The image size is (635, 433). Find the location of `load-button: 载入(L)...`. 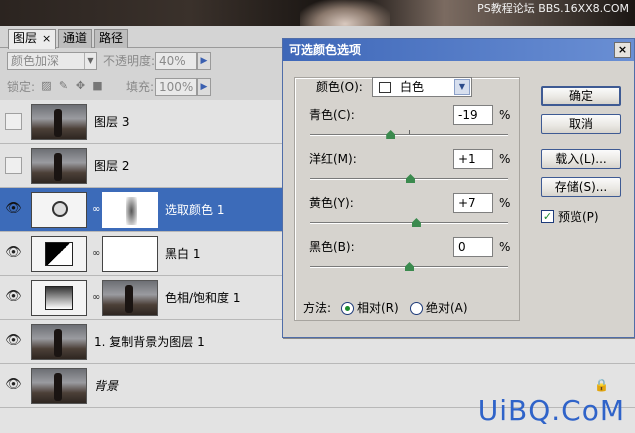

load-button: 载入(L)... is located at coordinates (581, 159).